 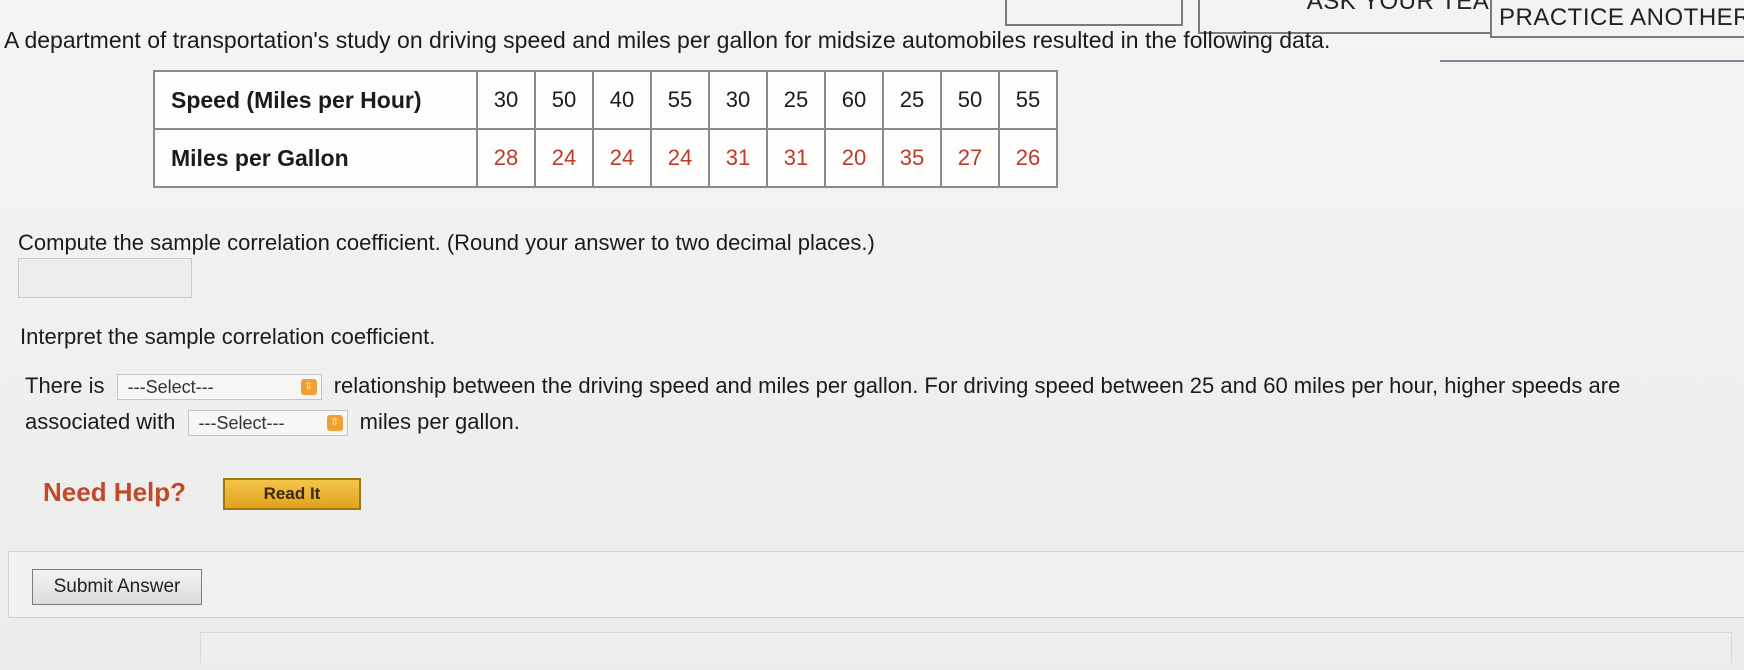 What do you see at coordinates (506, 158) in the screenshot?
I see `table-cell: 28` at bounding box center [506, 158].